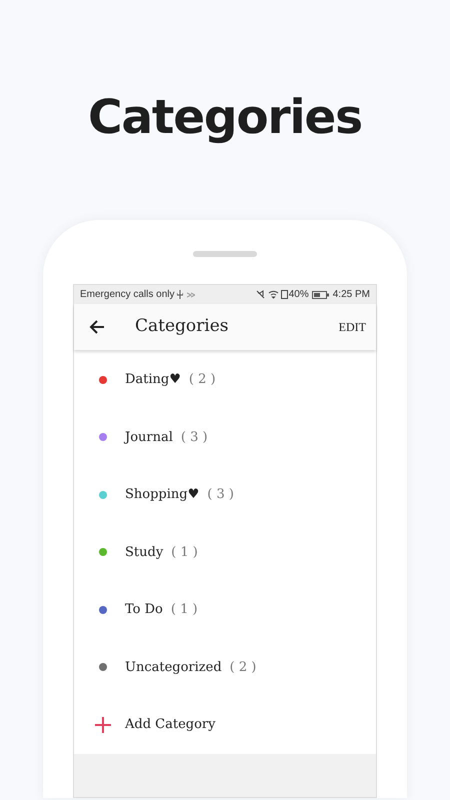  I want to click on carrier-text: Emergency calls only, so click(127, 295).